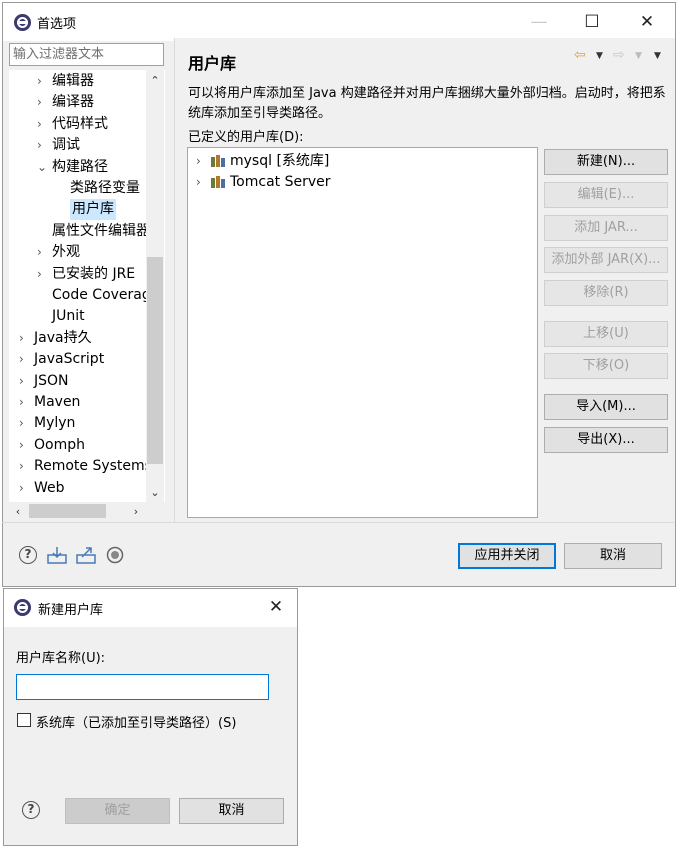 The height and width of the screenshot is (848, 678). I want to click on forward-arrow-icon: ⇨, so click(619, 55).